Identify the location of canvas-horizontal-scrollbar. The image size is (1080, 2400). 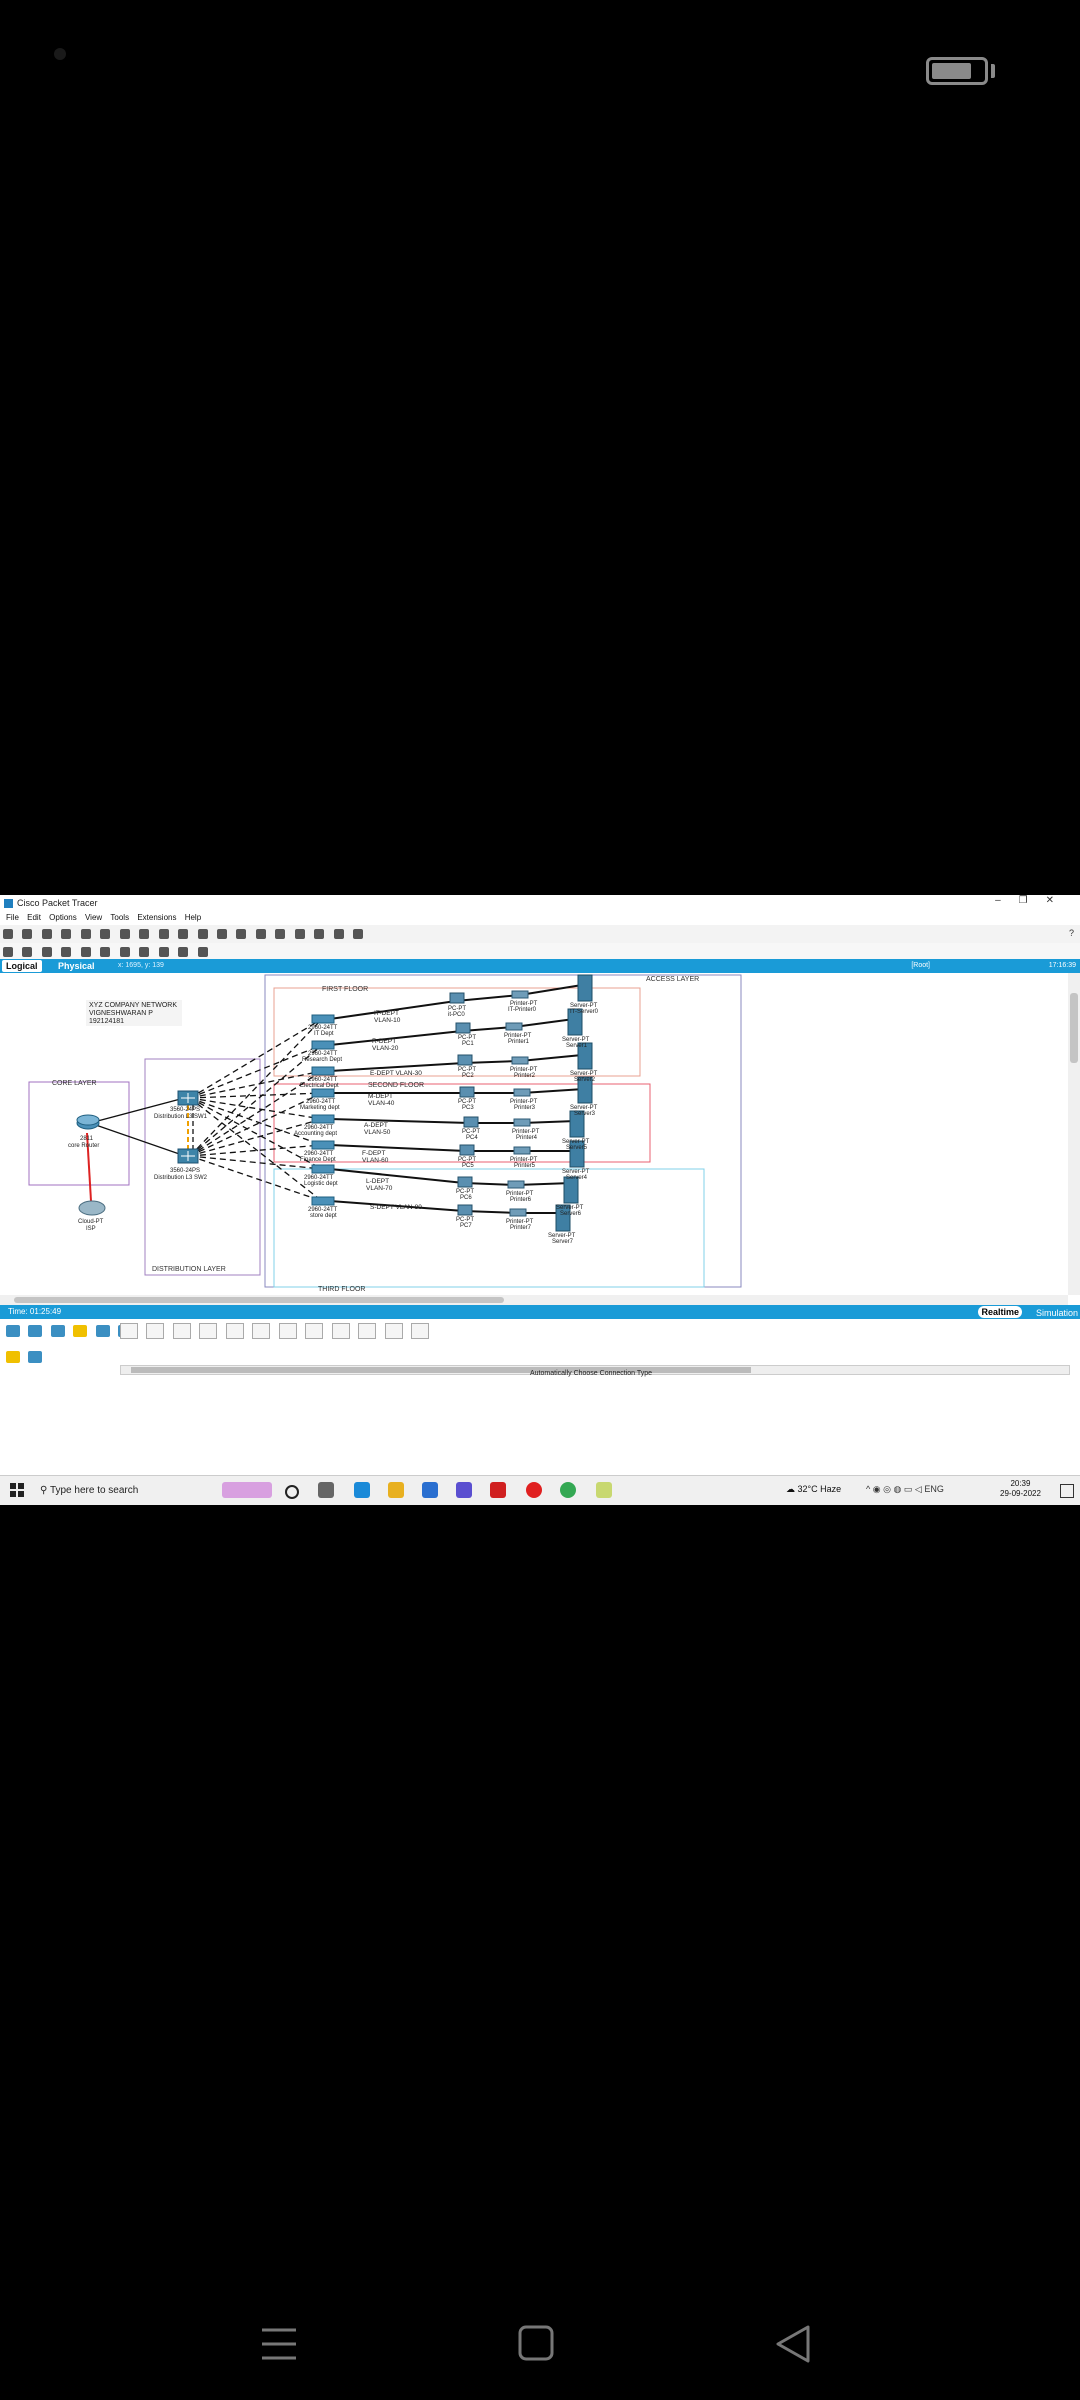
(534, 1300).